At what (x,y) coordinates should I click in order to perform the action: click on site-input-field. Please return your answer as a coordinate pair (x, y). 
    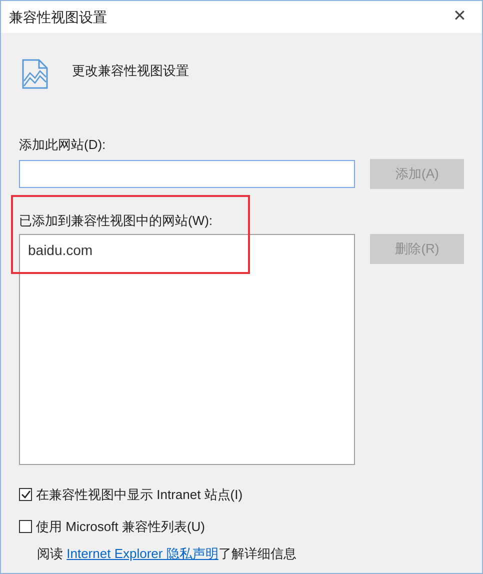
    Looking at the image, I should click on (187, 174).